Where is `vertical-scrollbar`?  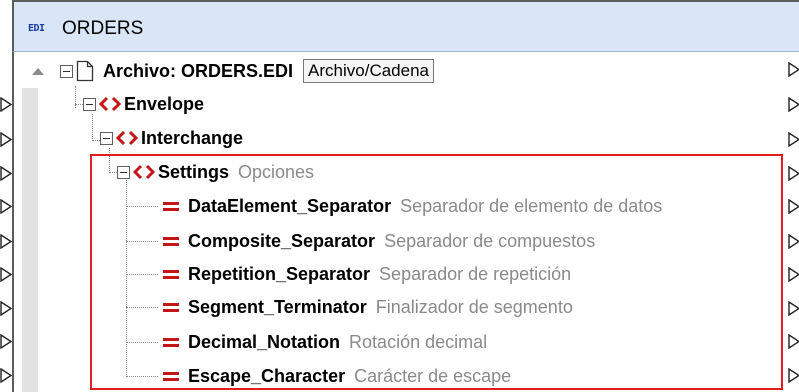
vertical-scrollbar is located at coordinates (30, 240).